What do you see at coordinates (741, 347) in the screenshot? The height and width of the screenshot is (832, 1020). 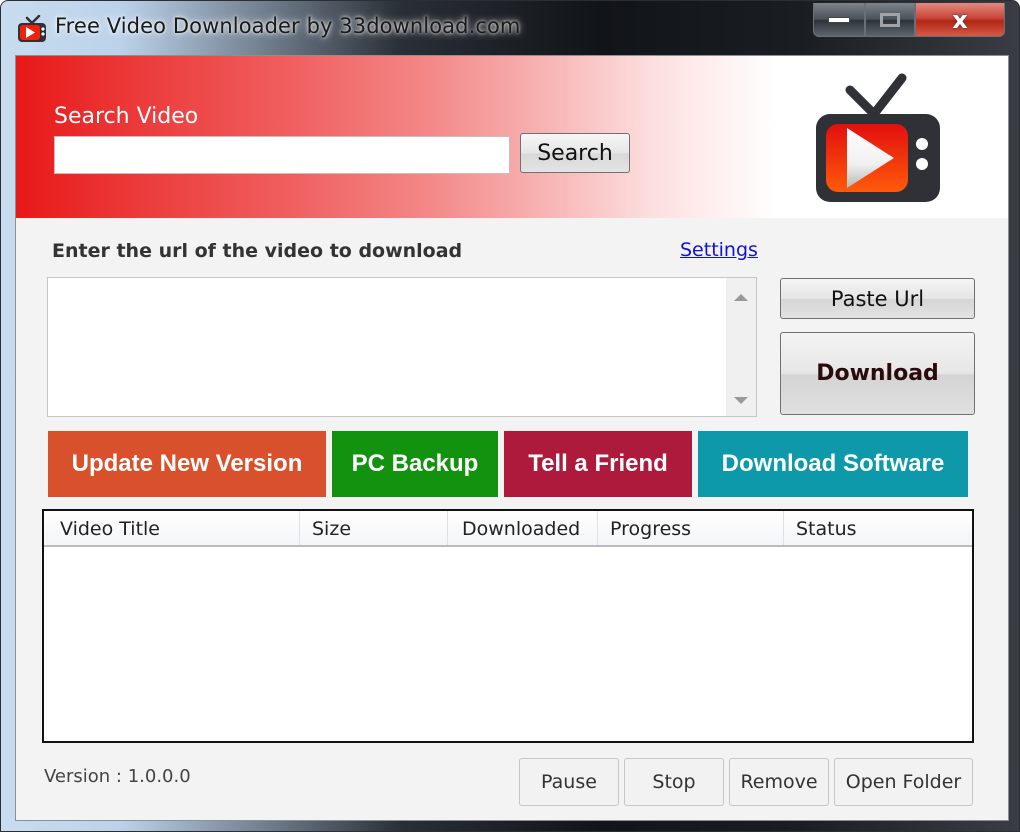 I see `url-scrollbar` at bounding box center [741, 347].